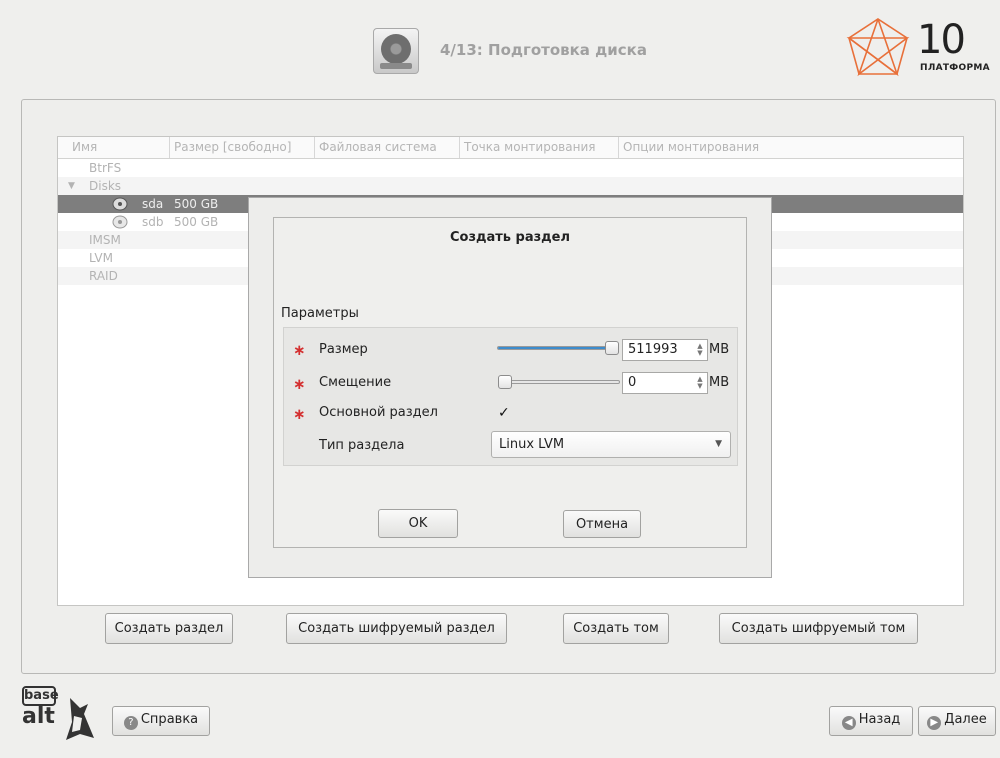  I want to click on platform-logo-icon, so click(878, 47).